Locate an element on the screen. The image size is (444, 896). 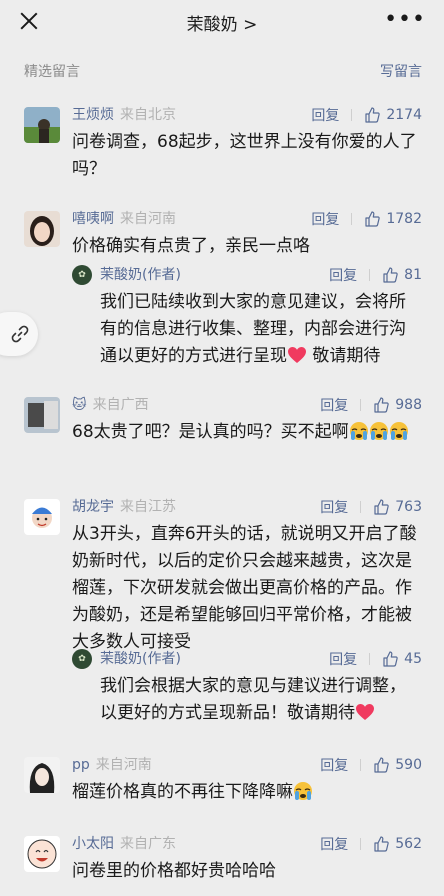
reply-actions: 回复 81 is located at coordinates (375, 275).